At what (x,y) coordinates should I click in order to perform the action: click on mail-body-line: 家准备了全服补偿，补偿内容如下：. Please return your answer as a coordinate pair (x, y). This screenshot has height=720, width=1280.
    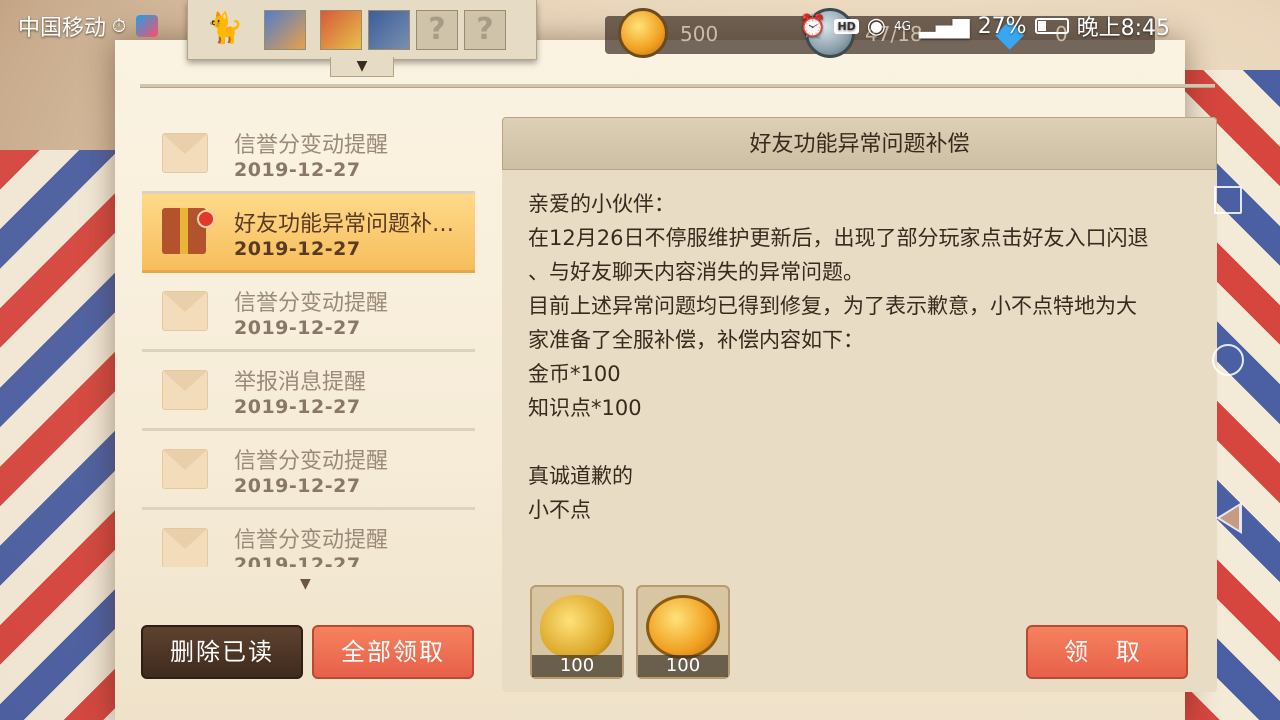
    Looking at the image, I should click on (696, 340).